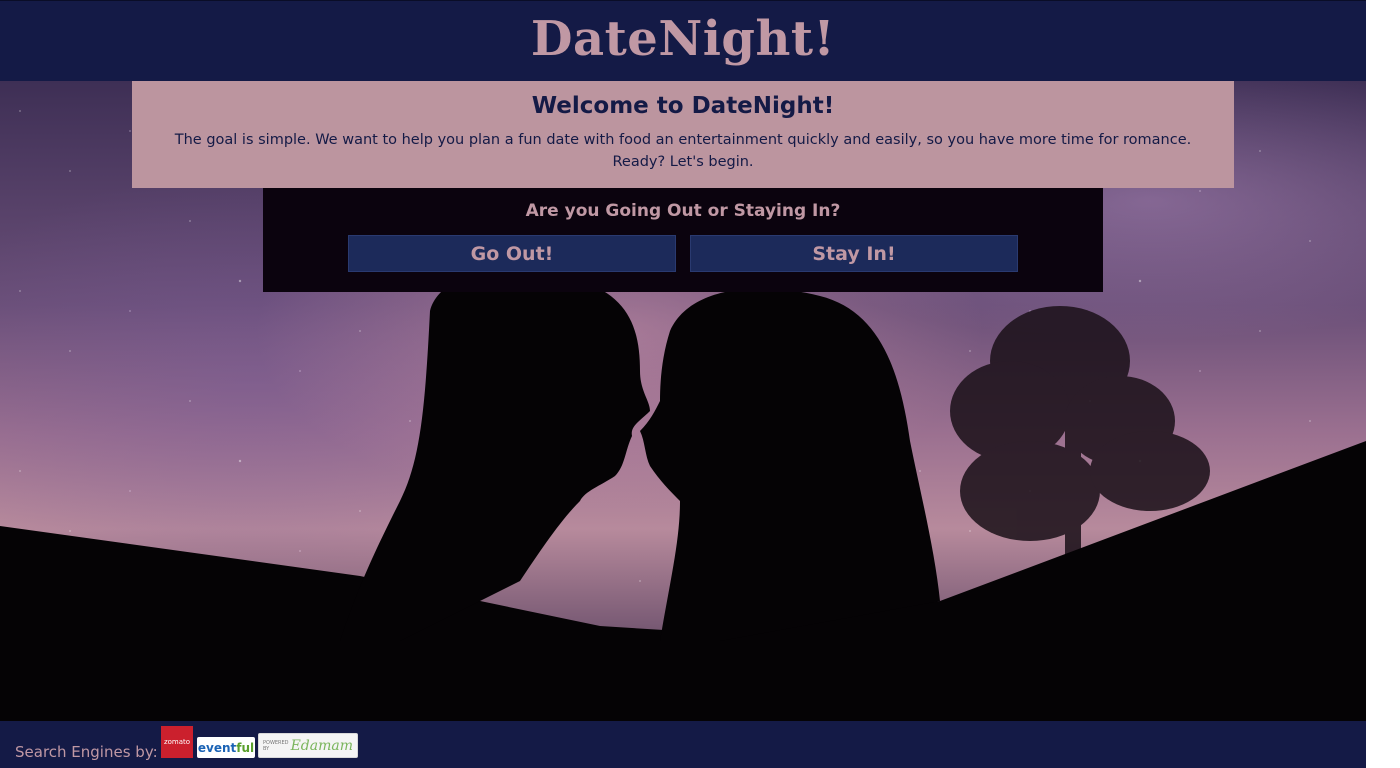 The width and height of the screenshot is (1400, 768). I want to click on eventful-logo: event ful, so click(226, 747).